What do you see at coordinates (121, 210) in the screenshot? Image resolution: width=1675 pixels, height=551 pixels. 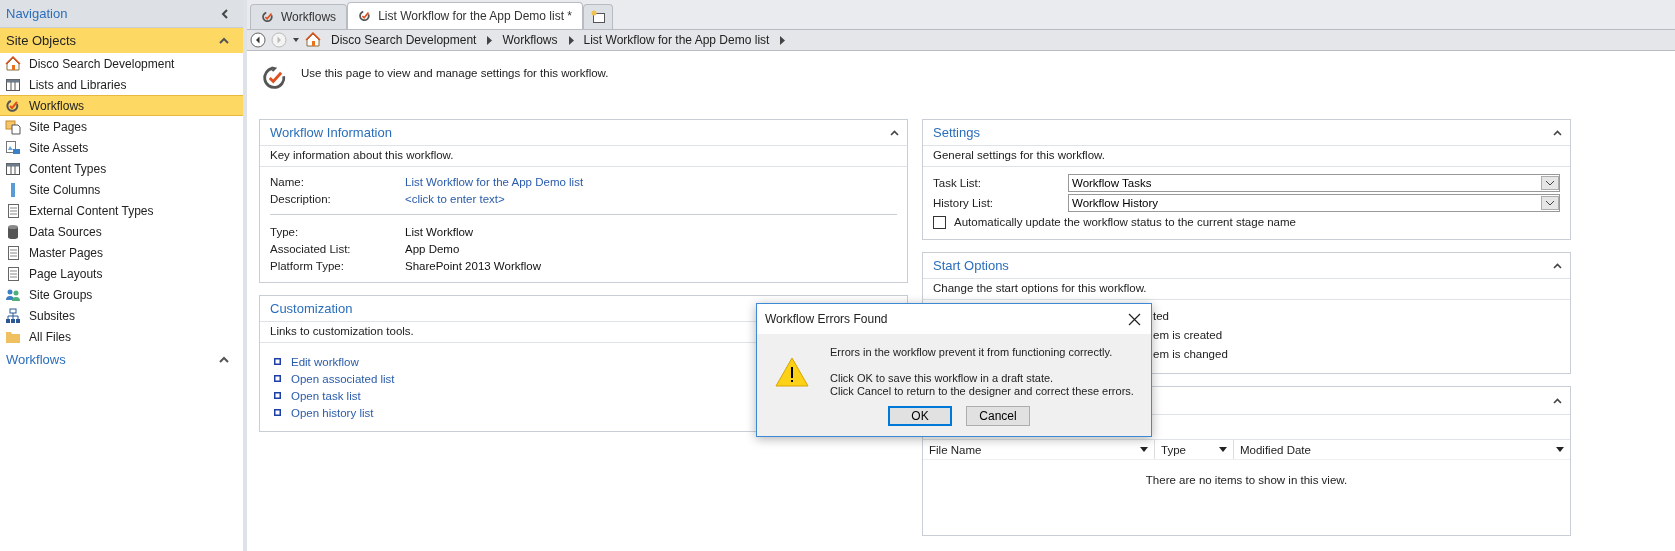 I see `sidebar-item: External Content Types` at bounding box center [121, 210].